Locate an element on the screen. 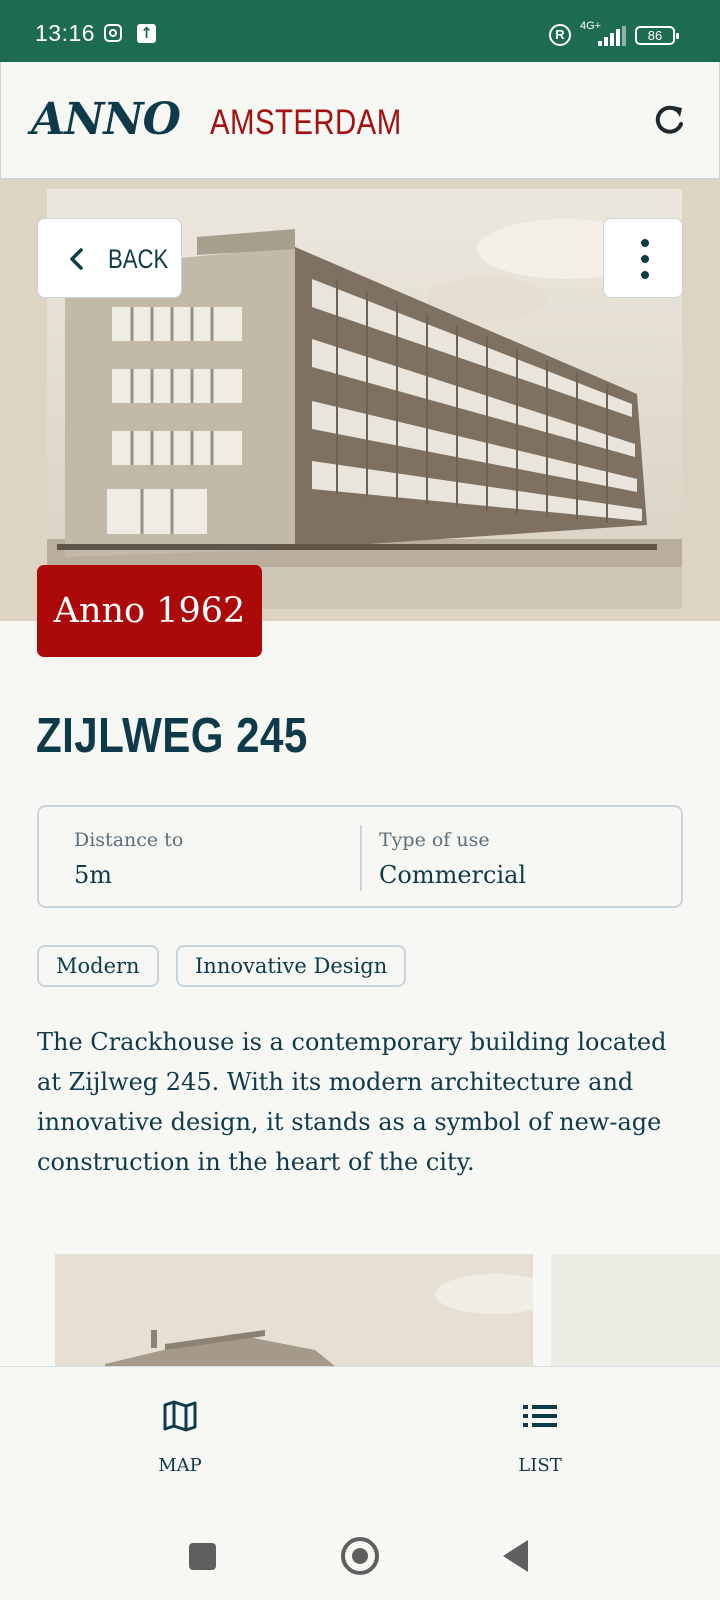 This screenshot has width=720, height=1600. gallery-photo is located at coordinates (294, 1310).